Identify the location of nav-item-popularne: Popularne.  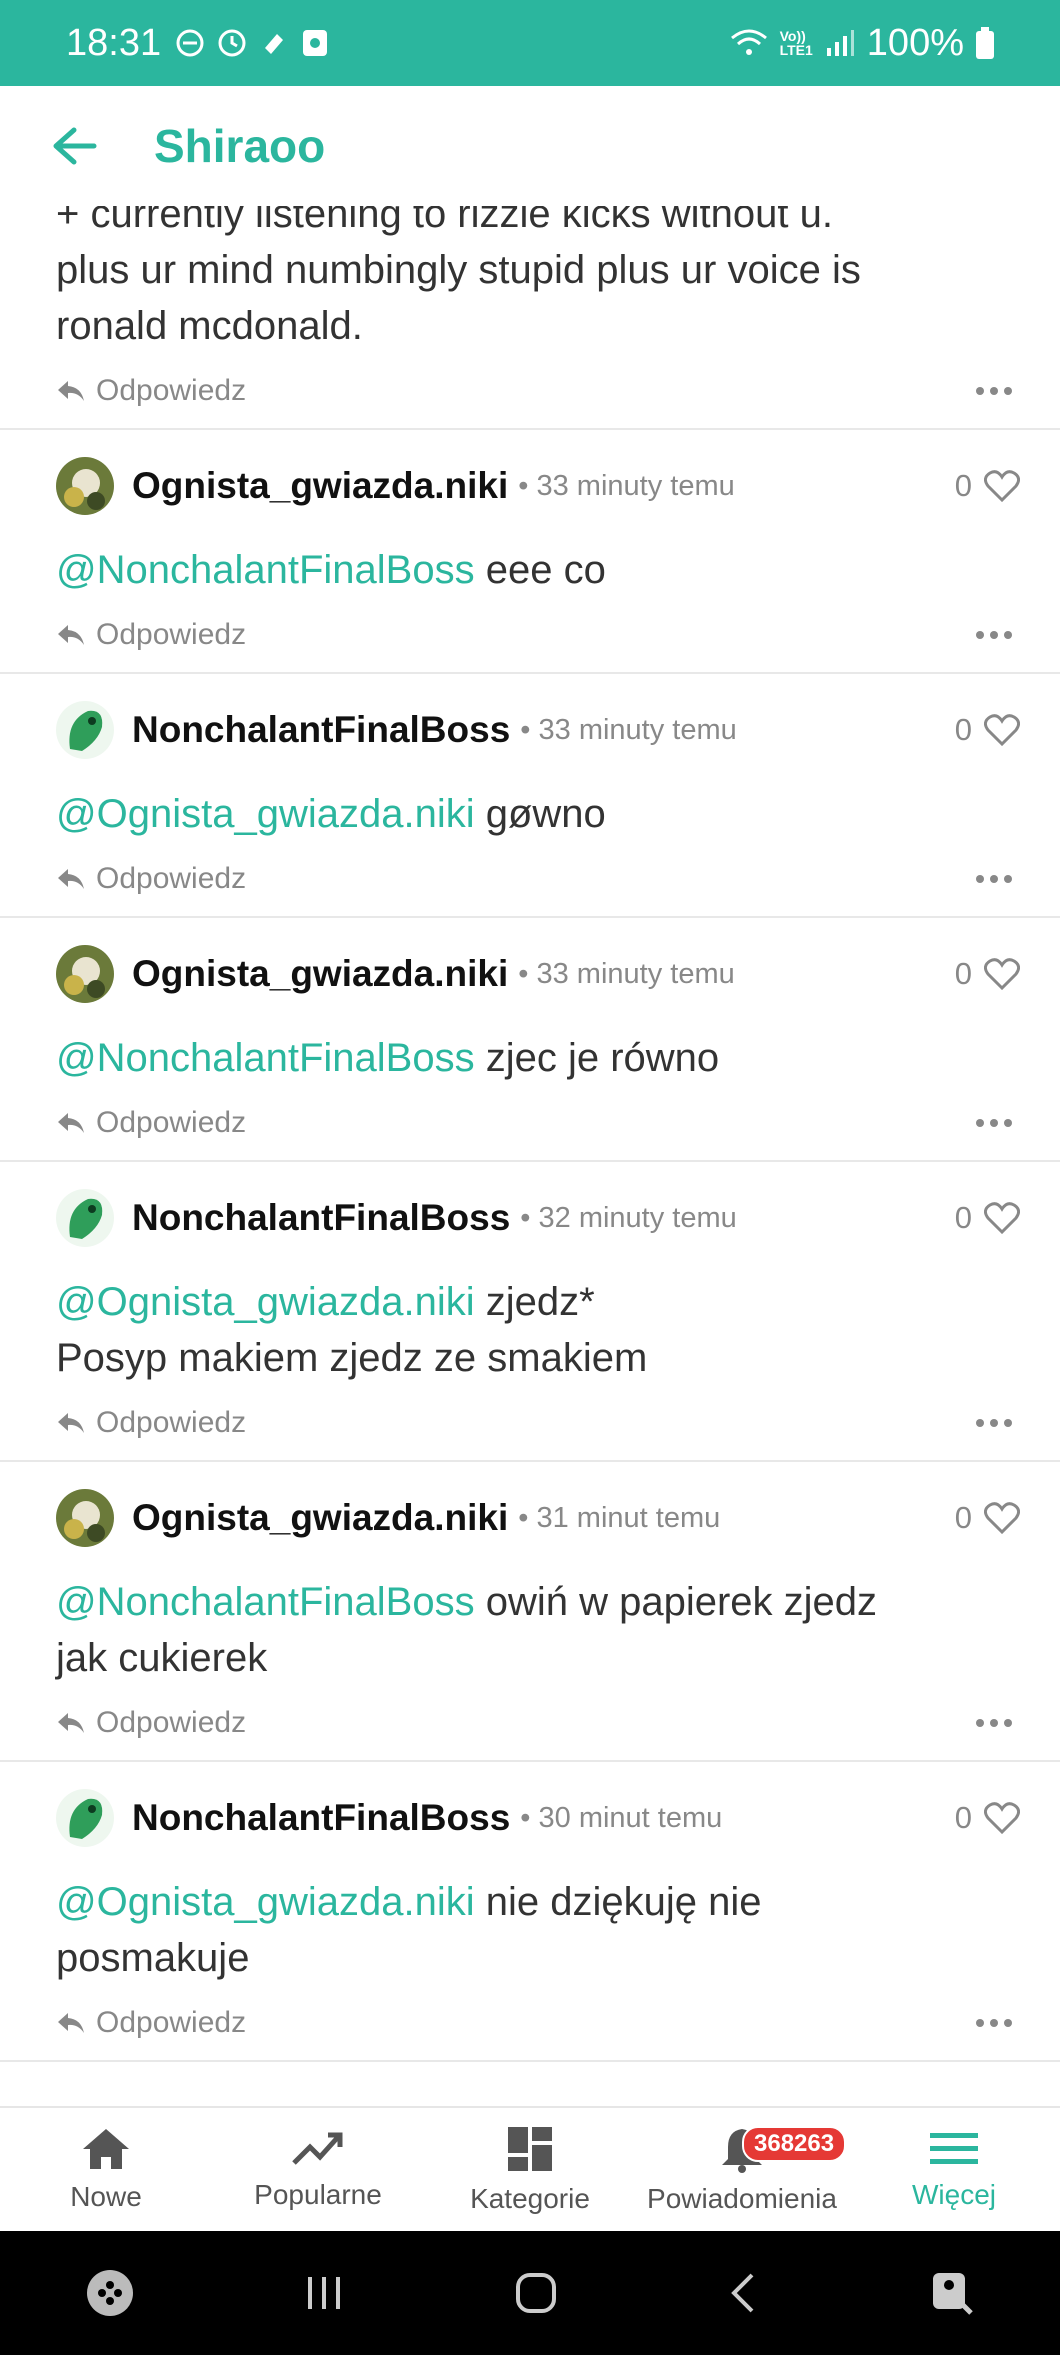
(318, 2169).